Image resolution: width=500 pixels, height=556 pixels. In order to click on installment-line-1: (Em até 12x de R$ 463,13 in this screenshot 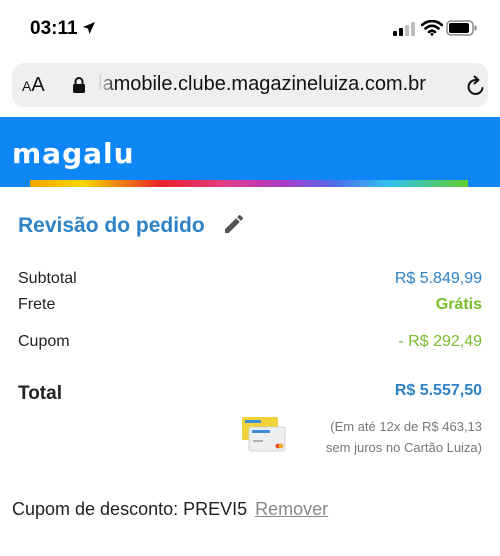, I will do `click(406, 426)`.